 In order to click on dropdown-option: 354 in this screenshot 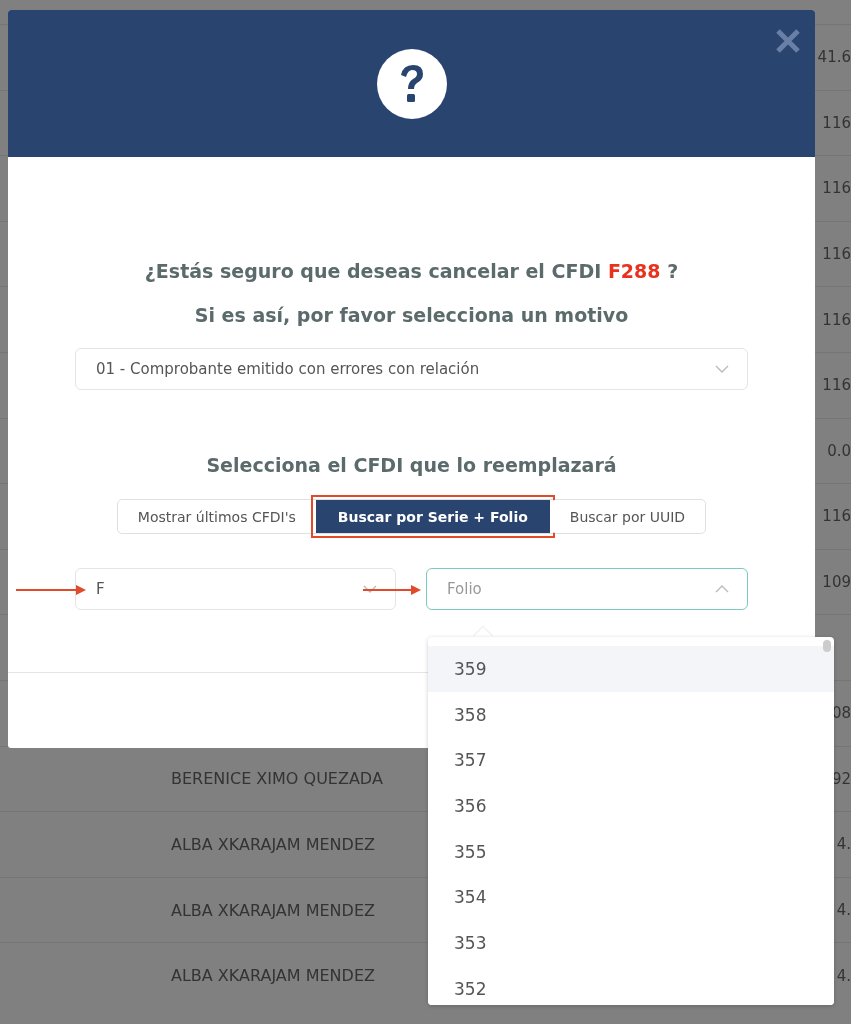, I will do `click(631, 897)`.